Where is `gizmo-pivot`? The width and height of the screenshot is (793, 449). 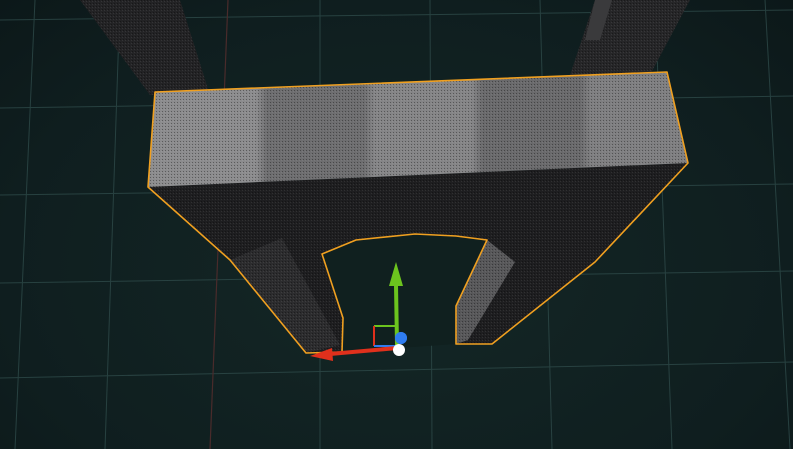
gizmo-pivot is located at coordinates (399, 350).